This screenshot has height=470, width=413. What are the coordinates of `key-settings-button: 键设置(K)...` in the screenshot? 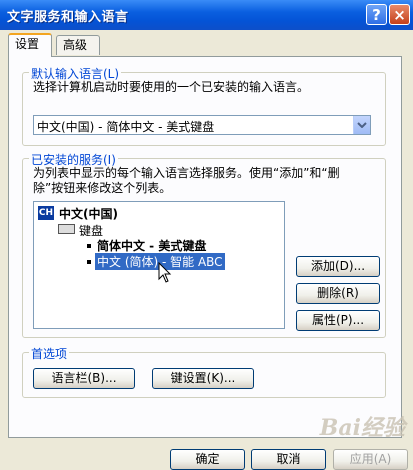 It's located at (203, 378).